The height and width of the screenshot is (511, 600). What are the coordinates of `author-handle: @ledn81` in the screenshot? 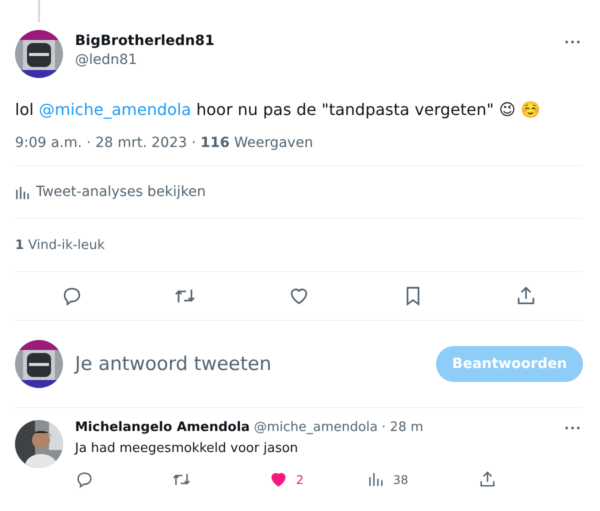 It's located at (145, 60).